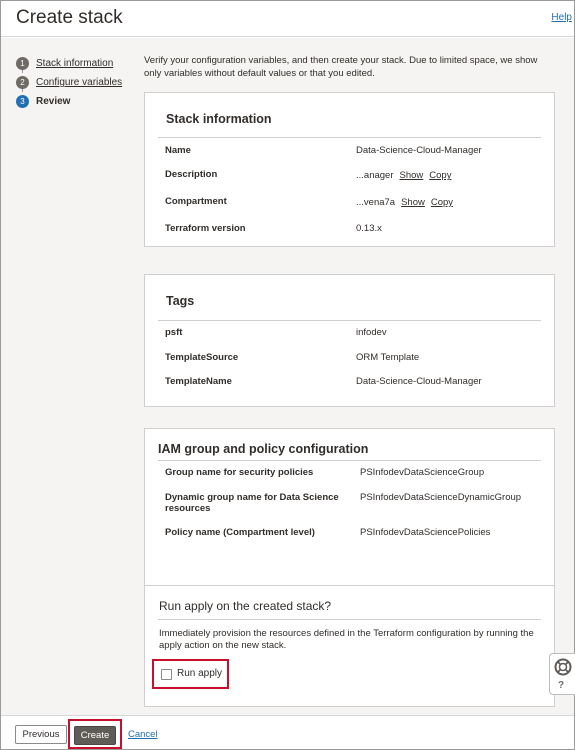 The height and width of the screenshot is (750, 575). I want to click on terraform-version-value: 0.13.x, so click(369, 228).